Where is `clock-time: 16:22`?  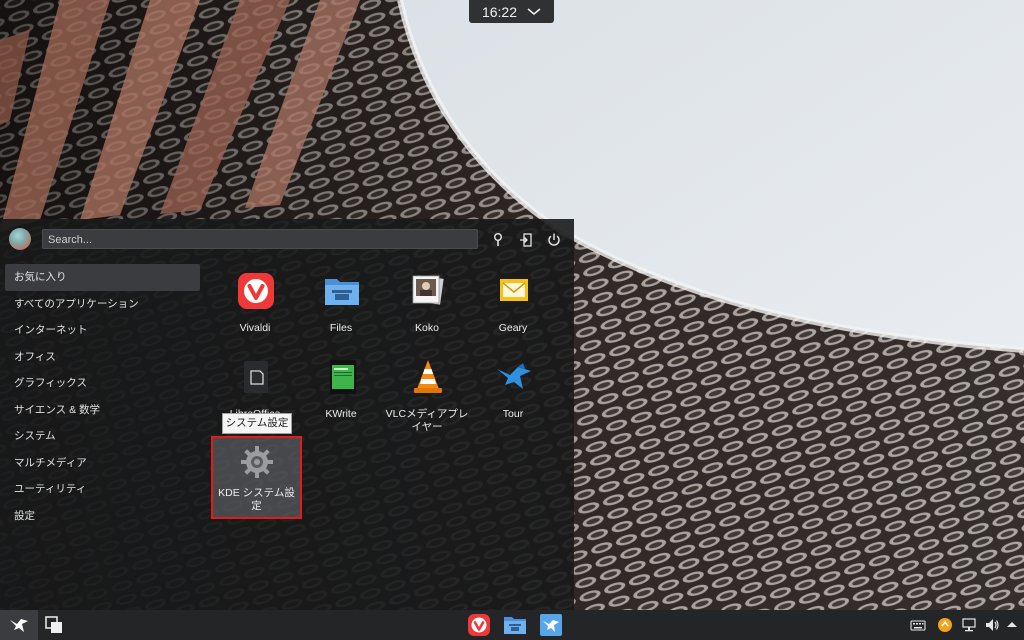
clock-time: 16:22 is located at coordinates (499, 11).